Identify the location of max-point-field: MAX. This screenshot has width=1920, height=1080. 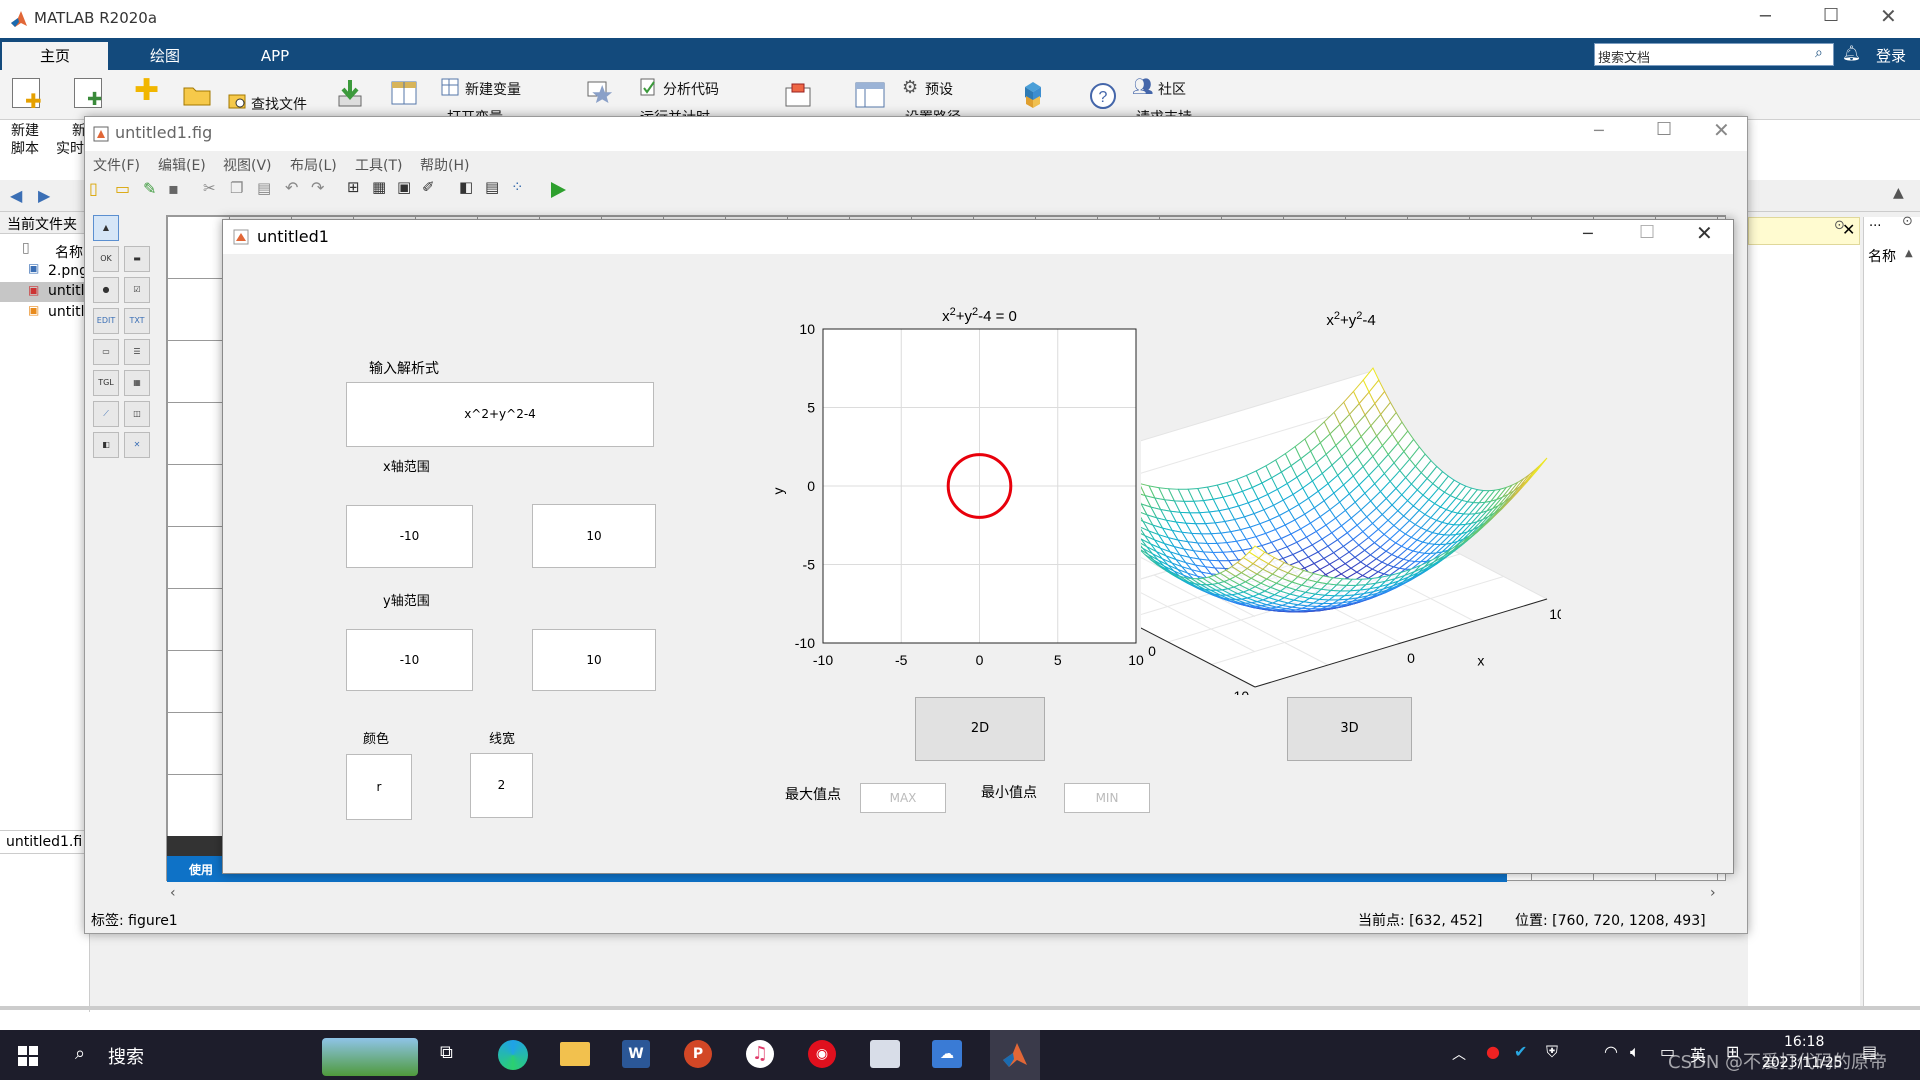
(903, 798).